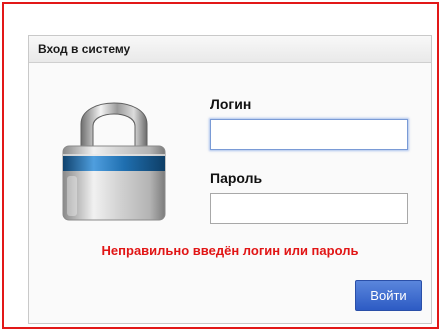 This screenshot has width=447, height=331. I want to click on login-input, so click(309, 134).